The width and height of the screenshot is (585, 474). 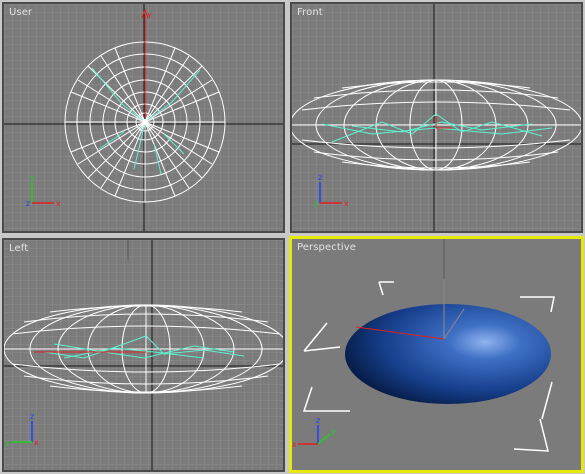 What do you see at coordinates (18, 248) in the screenshot?
I see `viewport-label-left: Left` at bounding box center [18, 248].